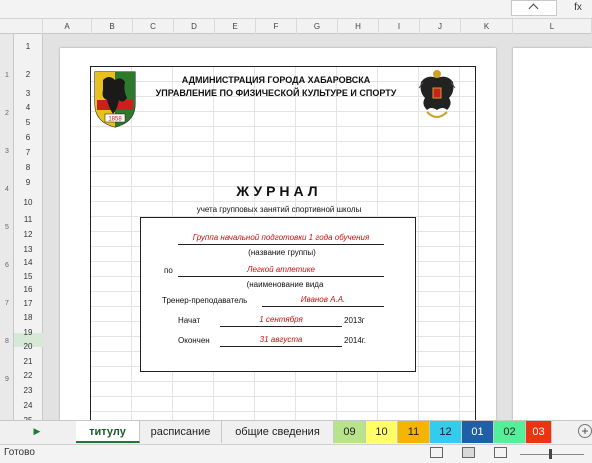  I want to click on row-header-11: 11, so click(28, 219).